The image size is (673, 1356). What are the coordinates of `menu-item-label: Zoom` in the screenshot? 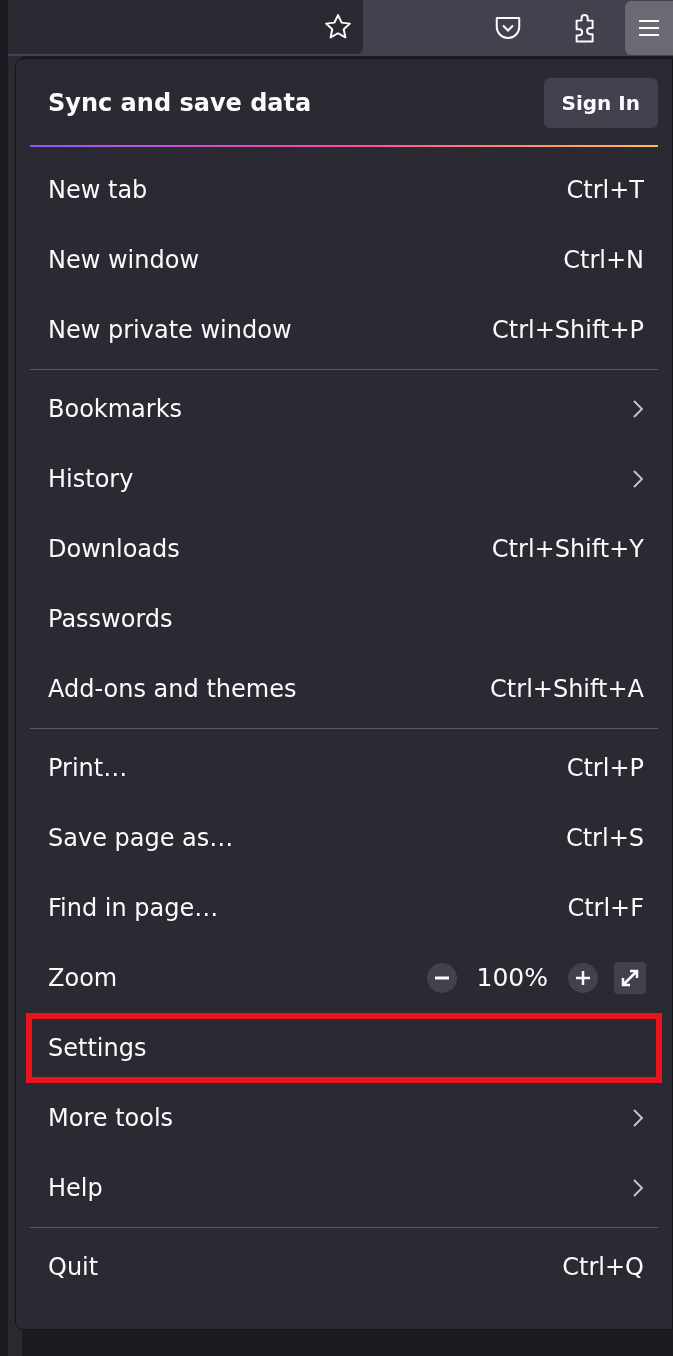 It's located at (83, 978).